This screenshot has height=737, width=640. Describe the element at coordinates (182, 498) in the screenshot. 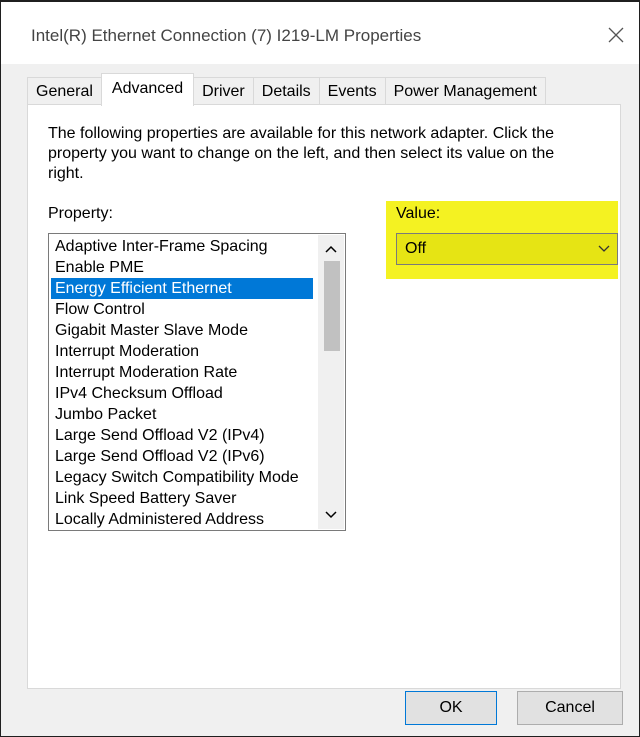

I see `list-item: Link Speed Battery Saver` at that location.